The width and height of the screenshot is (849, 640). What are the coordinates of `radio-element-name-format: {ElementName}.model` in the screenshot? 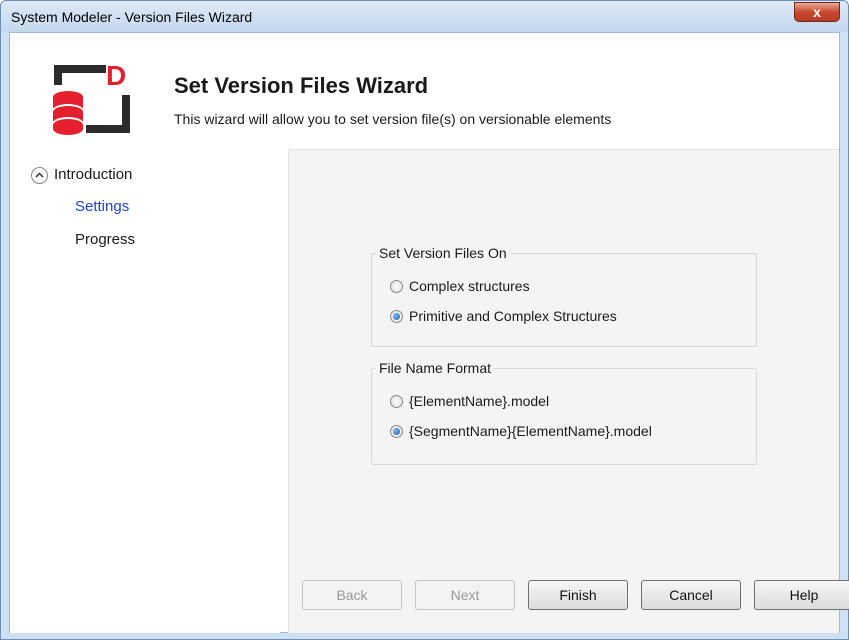 It's located at (469, 401).